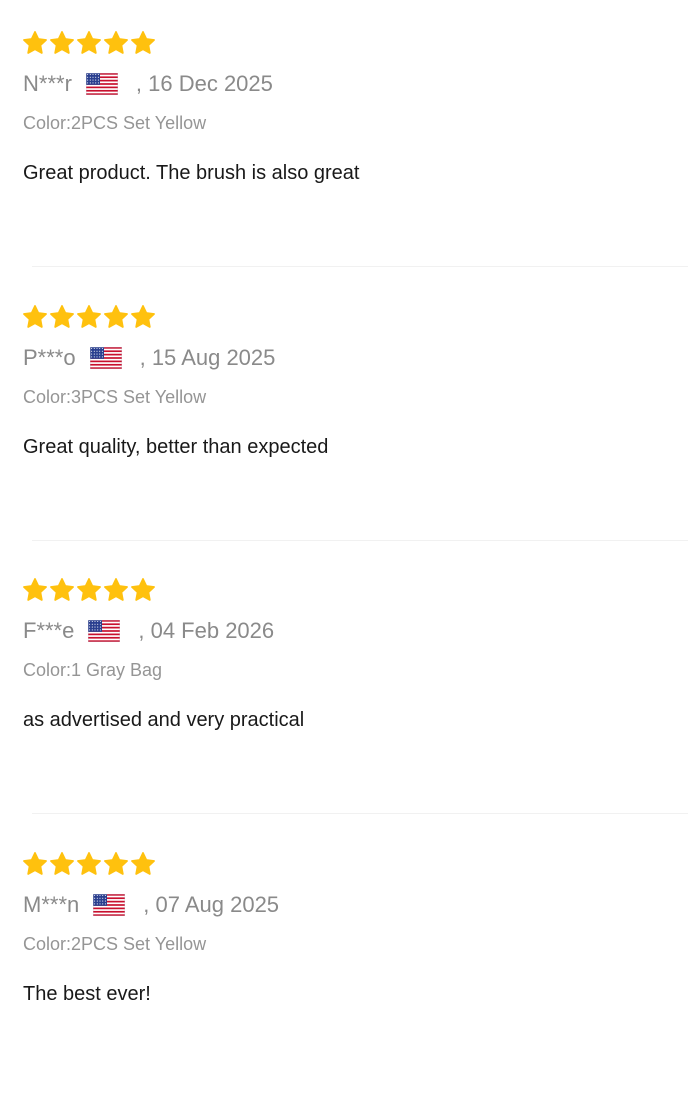 This screenshot has height=1095, width=688. What do you see at coordinates (49, 357) in the screenshot?
I see `reviewer-name: P***o` at bounding box center [49, 357].